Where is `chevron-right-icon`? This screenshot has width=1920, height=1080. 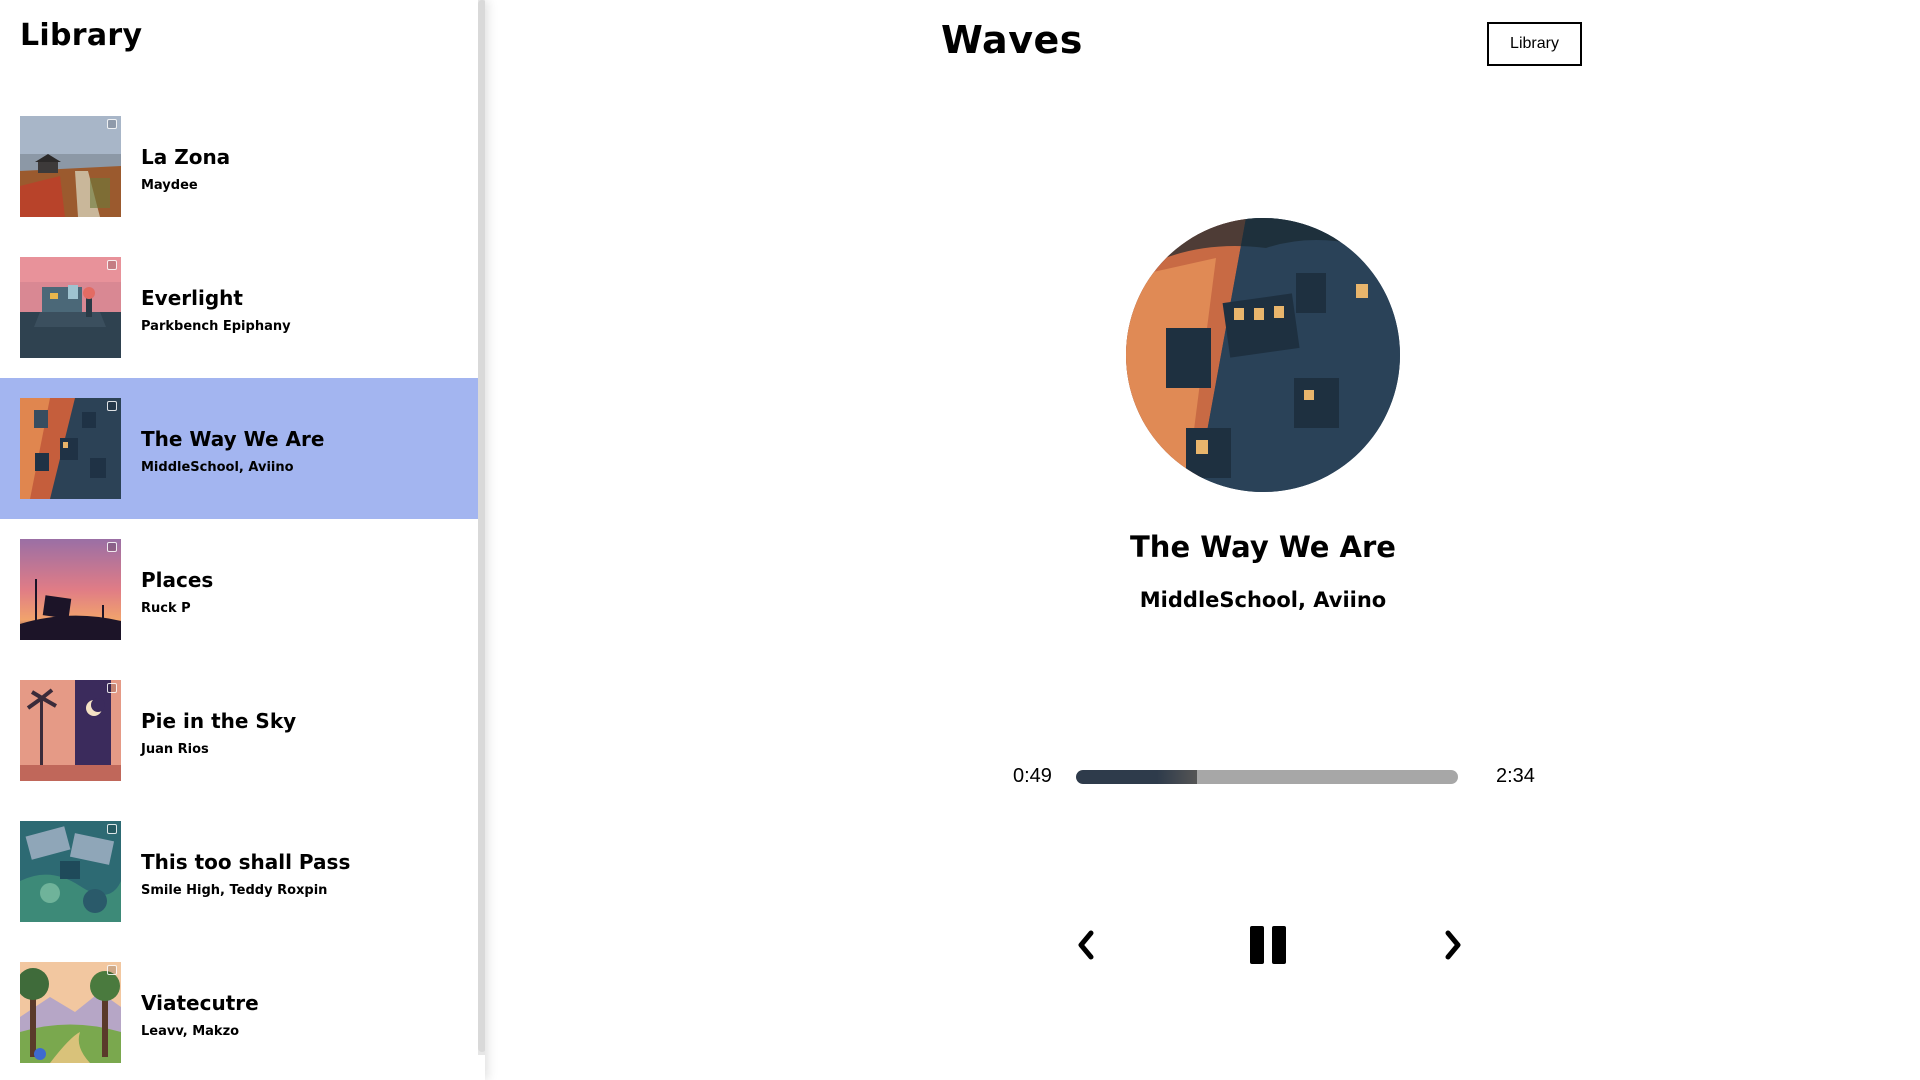 chevron-right-icon is located at coordinates (1453, 945).